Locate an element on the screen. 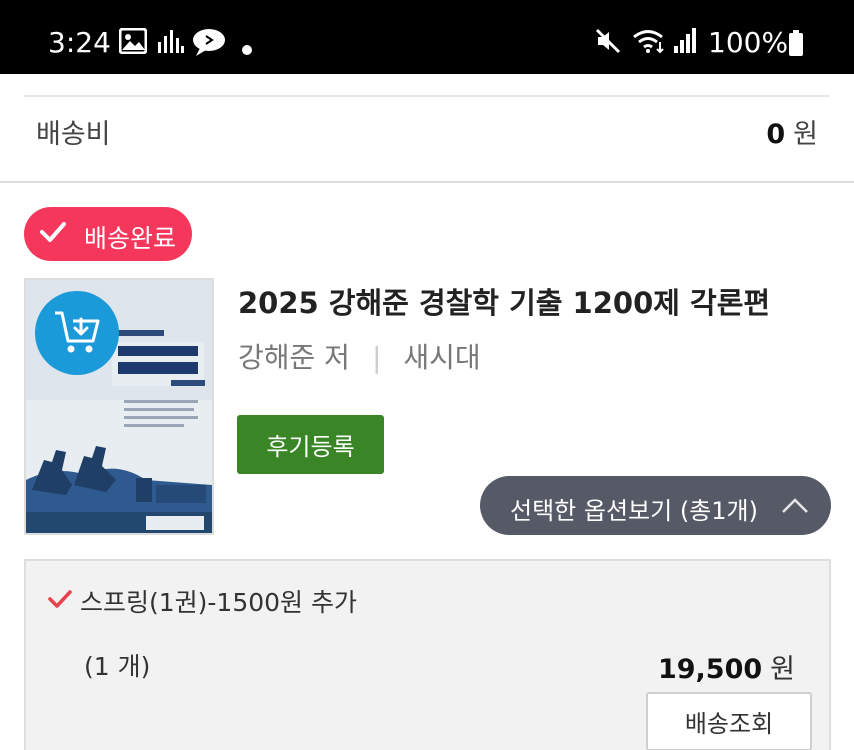 Image resolution: width=854 pixels, height=750 pixels. add-to-cart-button is located at coordinates (77, 333).